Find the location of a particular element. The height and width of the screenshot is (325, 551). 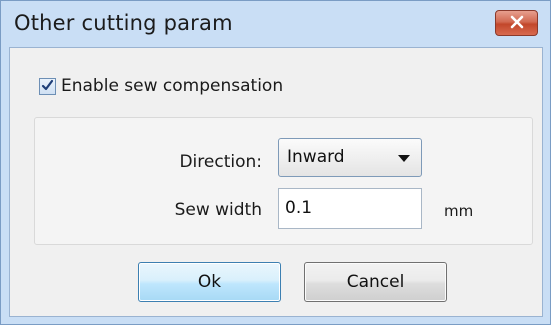

sew-width-input: 0.1 is located at coordinates (350, 208).